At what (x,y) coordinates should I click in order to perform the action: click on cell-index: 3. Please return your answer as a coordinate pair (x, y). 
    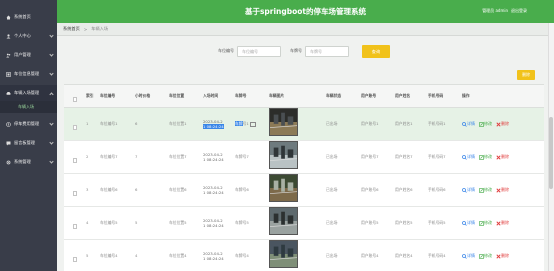
    Looking at the image, I should click on (87, 190).